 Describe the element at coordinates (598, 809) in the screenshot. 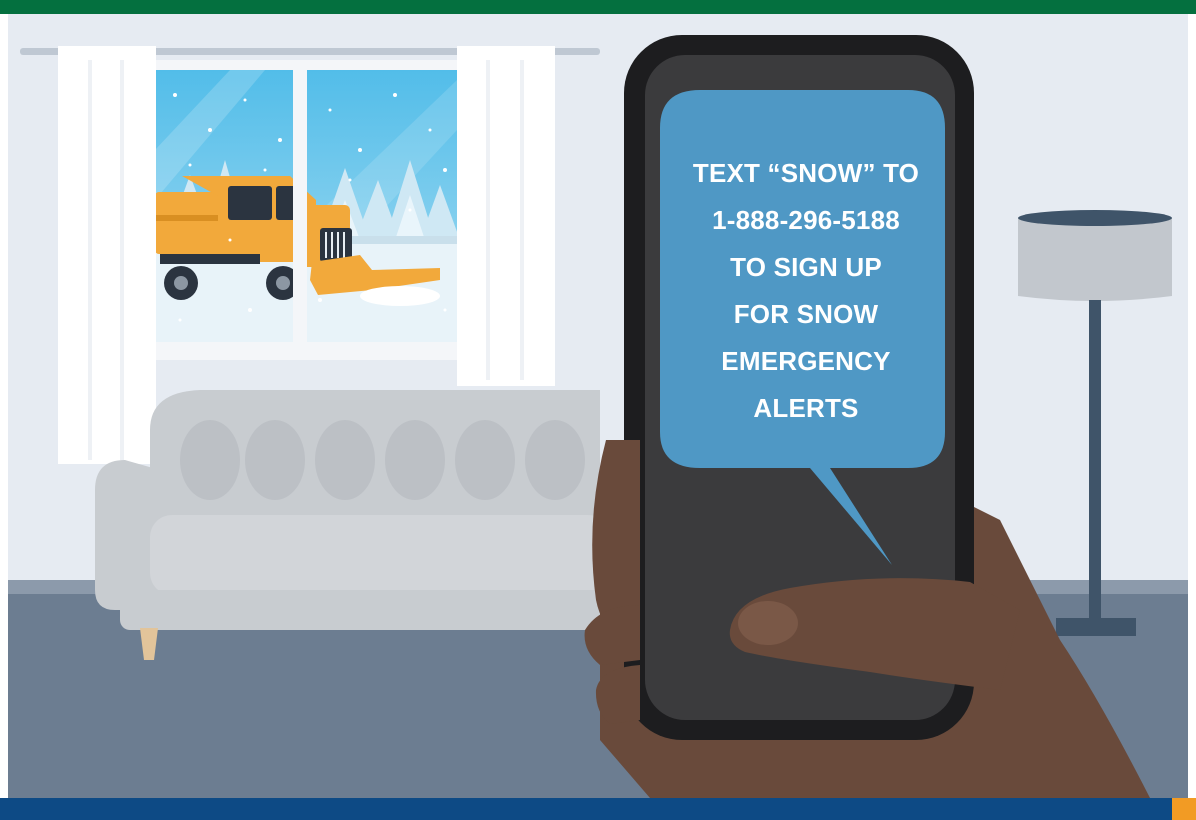

I see `bottom-bar` at that location.